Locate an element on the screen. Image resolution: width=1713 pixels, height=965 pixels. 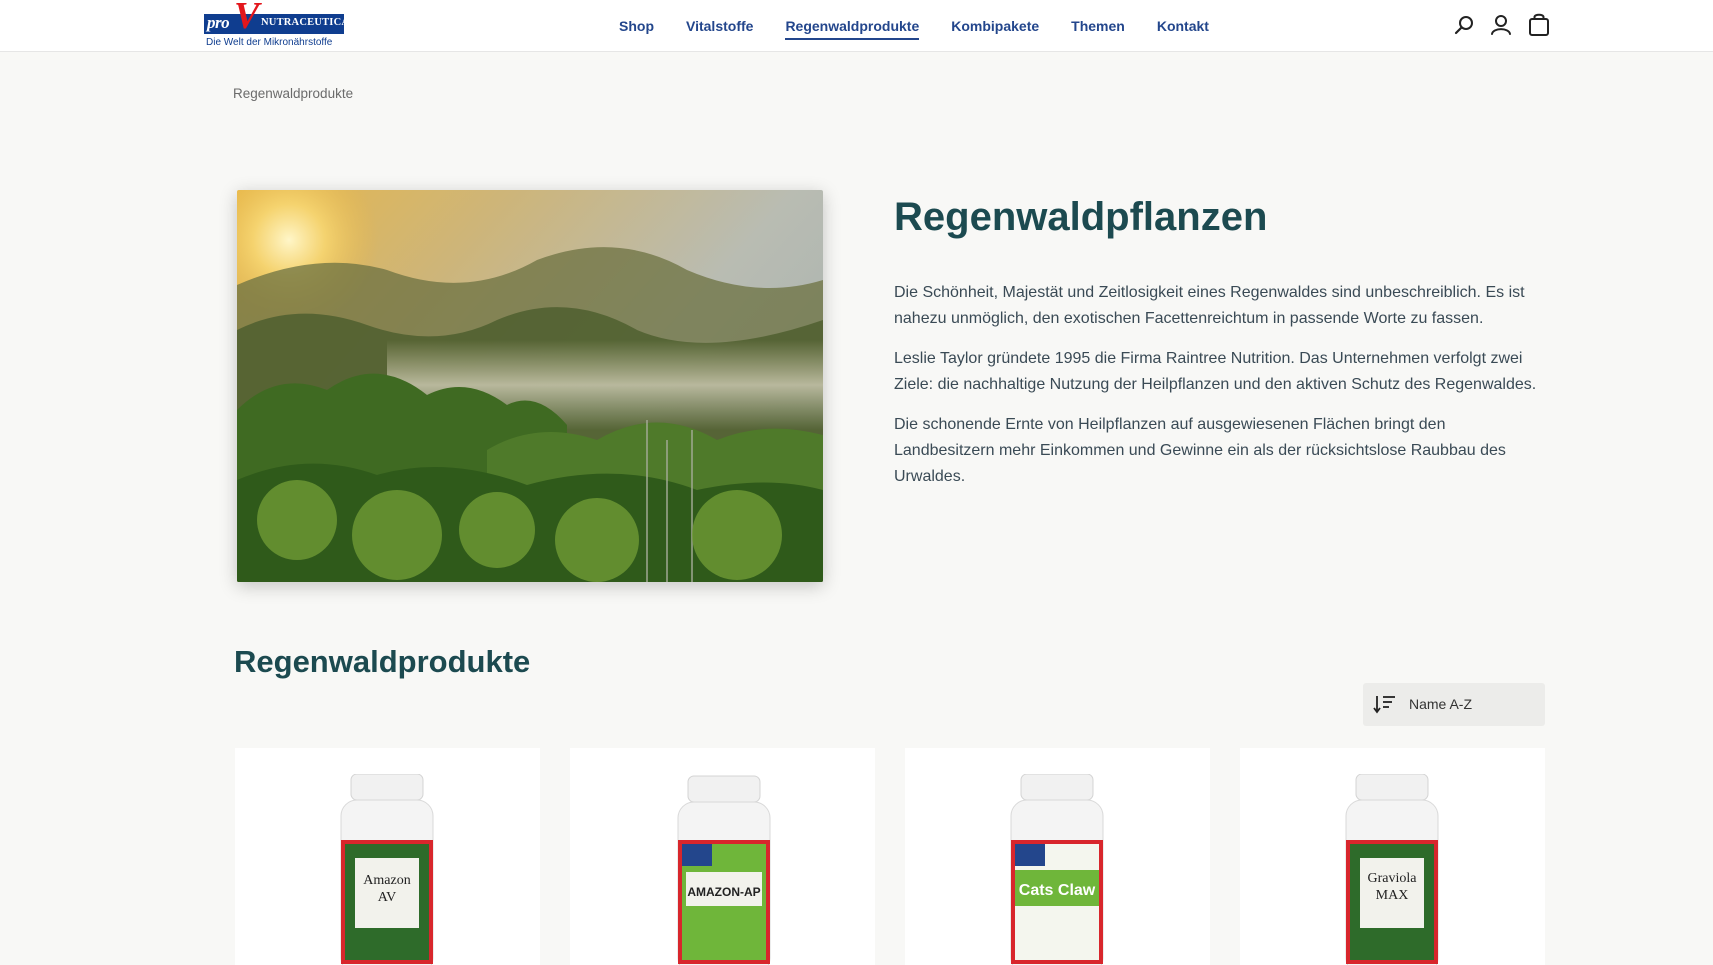
bottle-label-line1: Amazon is located at coordinates (386, 880).